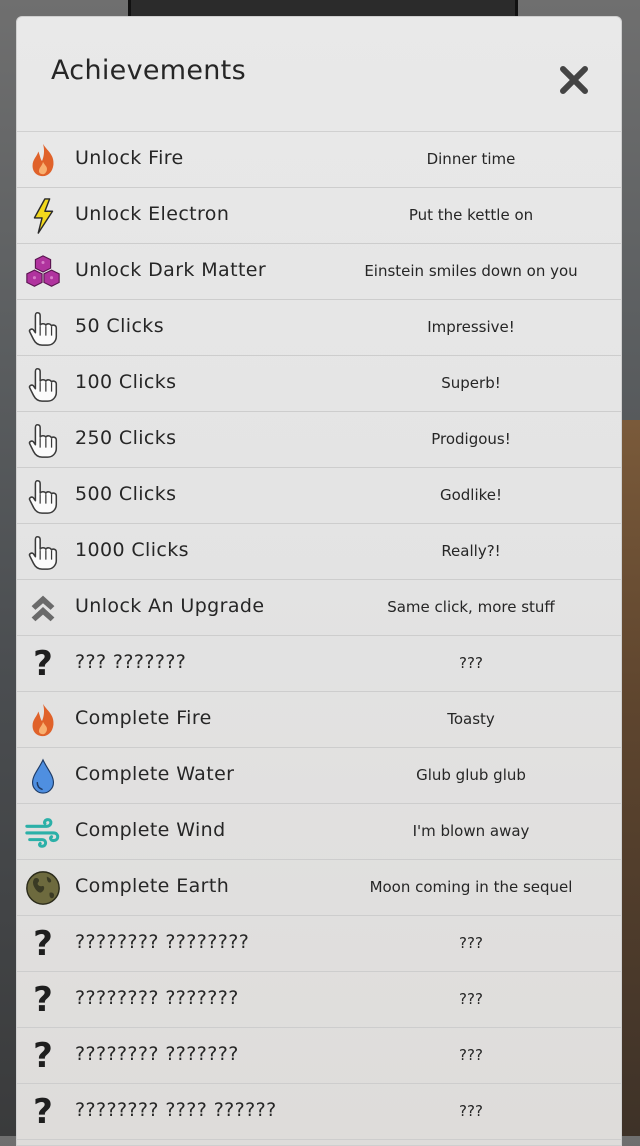 The image size is (640, 1146). I want to click on achievement-description: Really?!, so click(471, 551).